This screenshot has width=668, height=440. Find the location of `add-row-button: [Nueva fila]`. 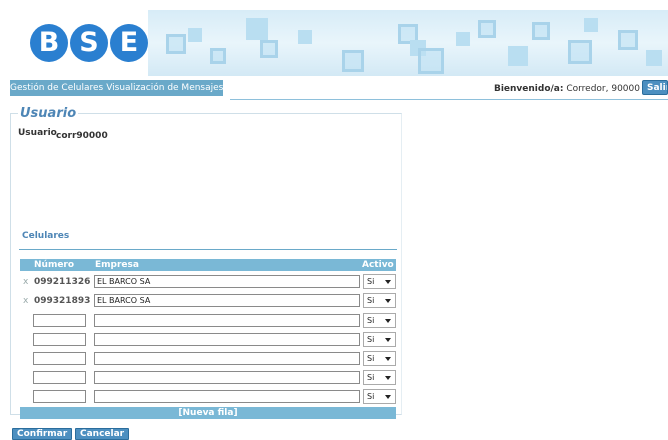

add-row-button: [Nueva fila] is located at coordinates (208, 413).